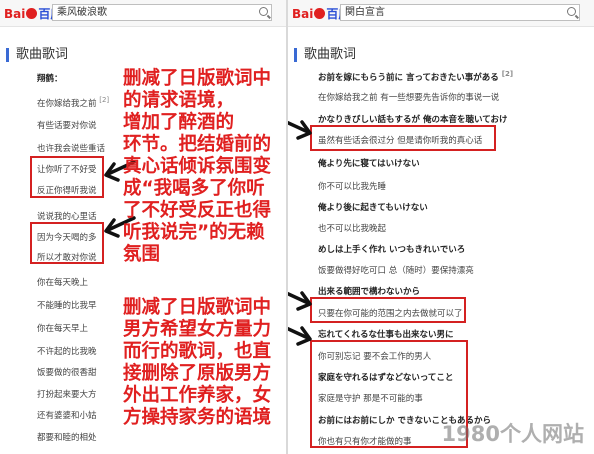  What do you see at coordinates (37, 55) in the screenshot?
I see `left-section-title: 歌曲歌词` at bounding box center [37, 55].